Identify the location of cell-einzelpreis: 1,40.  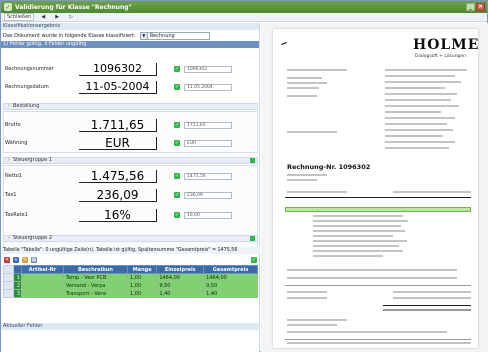
(180, 293).